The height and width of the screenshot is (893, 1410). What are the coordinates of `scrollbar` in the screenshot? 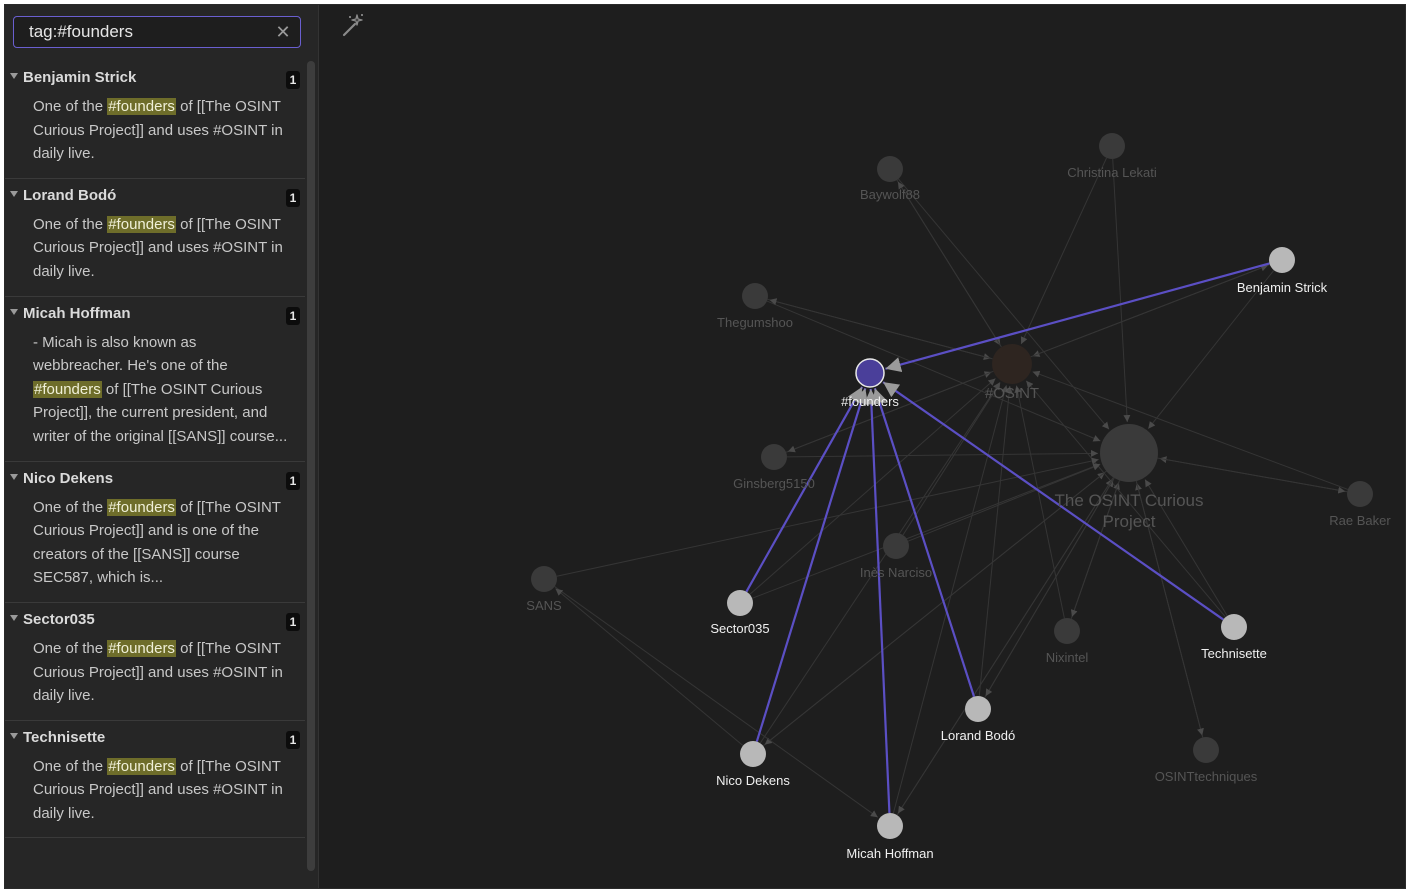 It's located at (311, 466).